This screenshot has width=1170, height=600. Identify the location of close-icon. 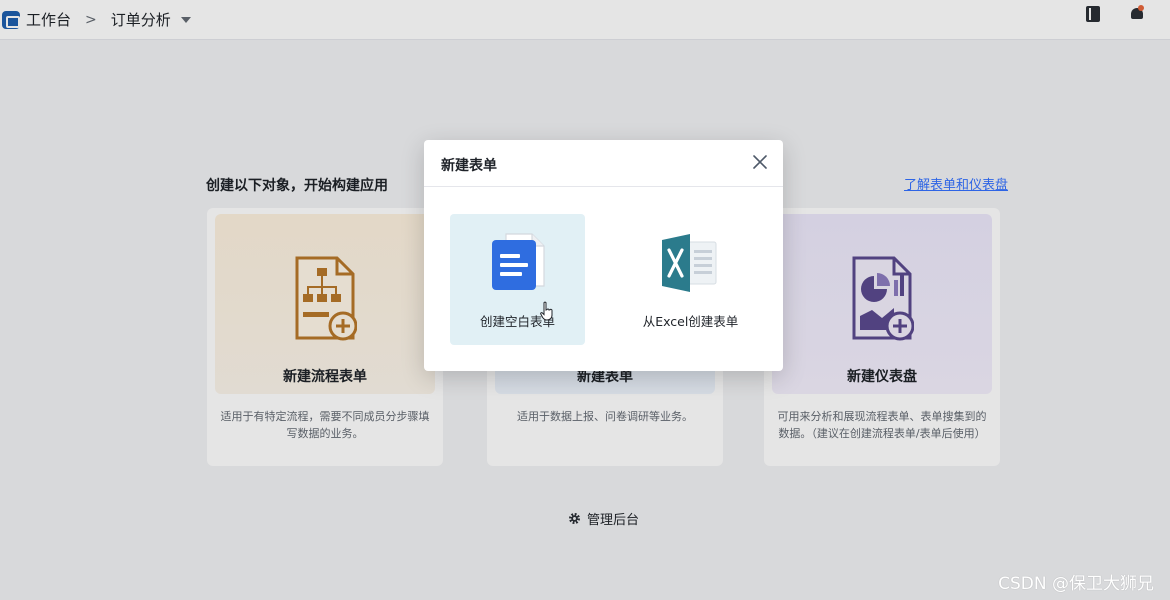
(760, 162).